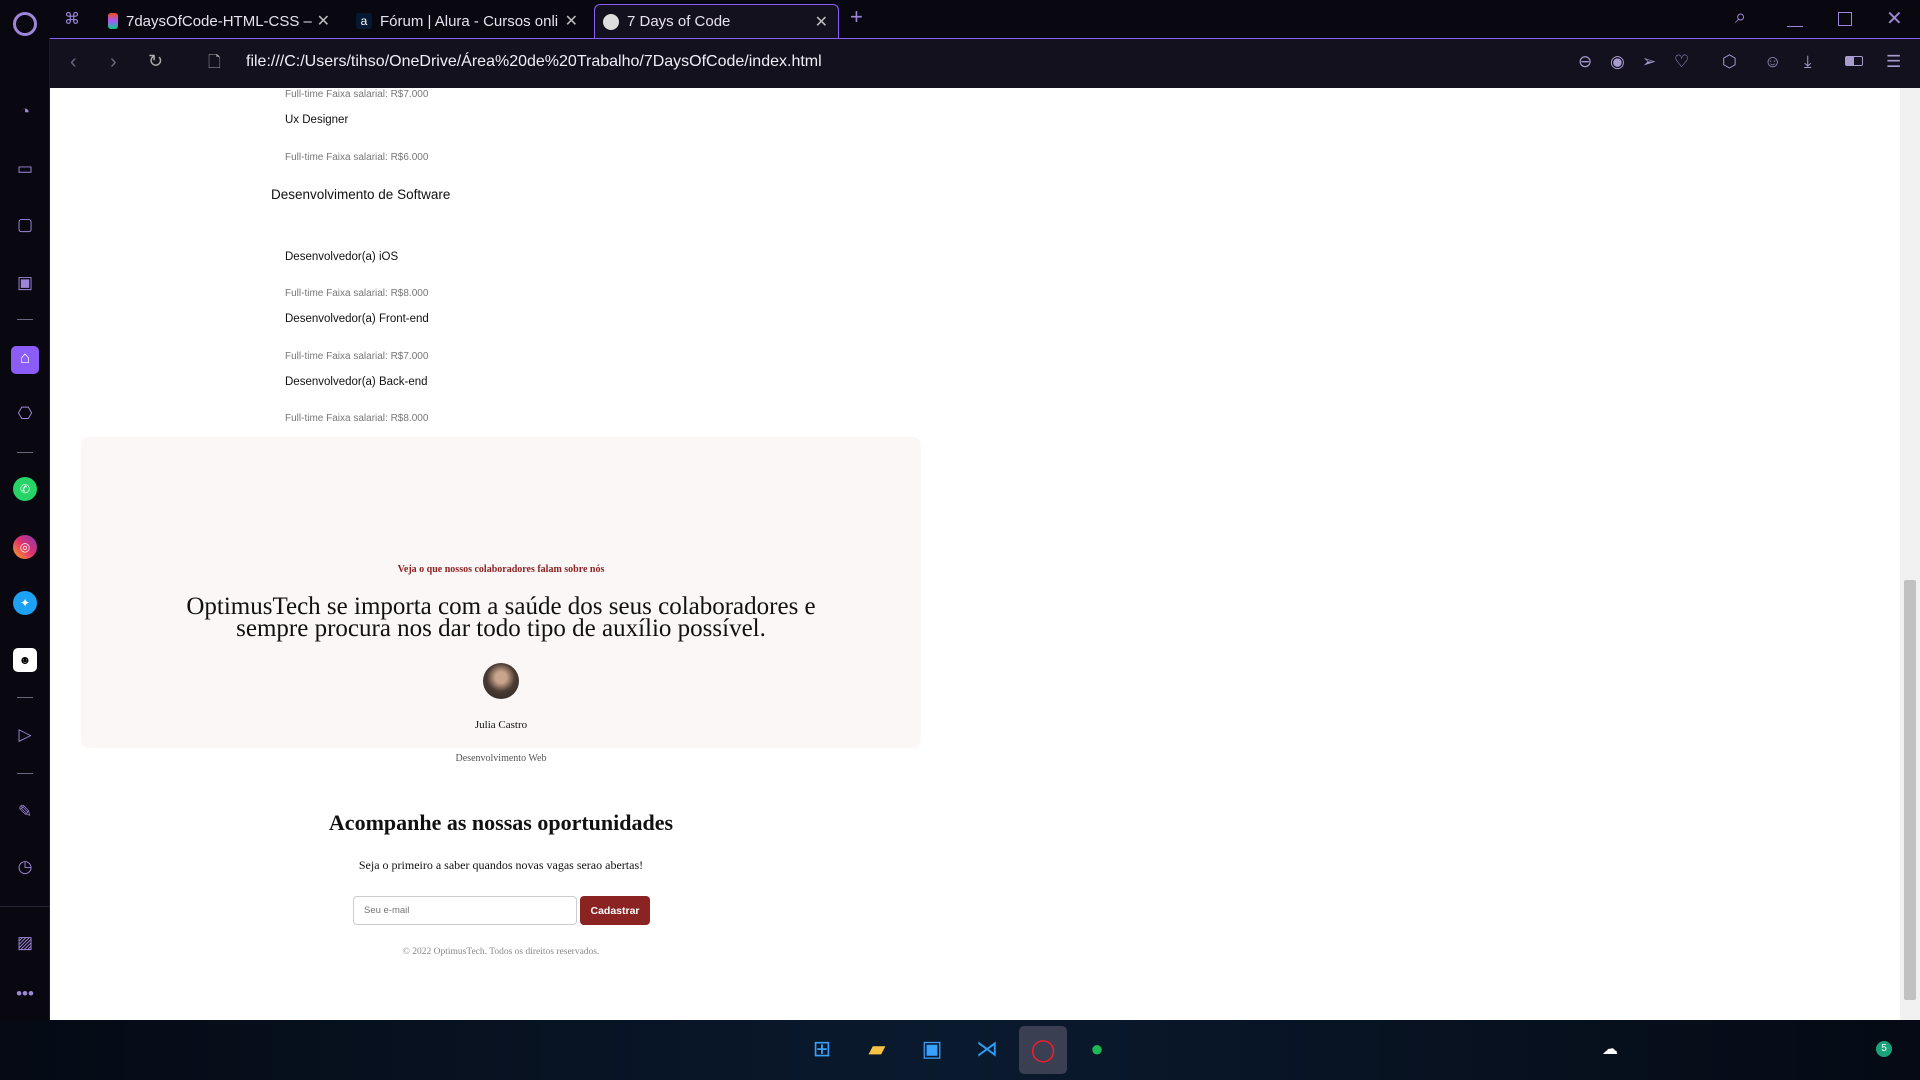 This screenshot has width=1920, height=1080. I want to click on onedrive-cloud-icon: ☁, so click(1610, 1049).